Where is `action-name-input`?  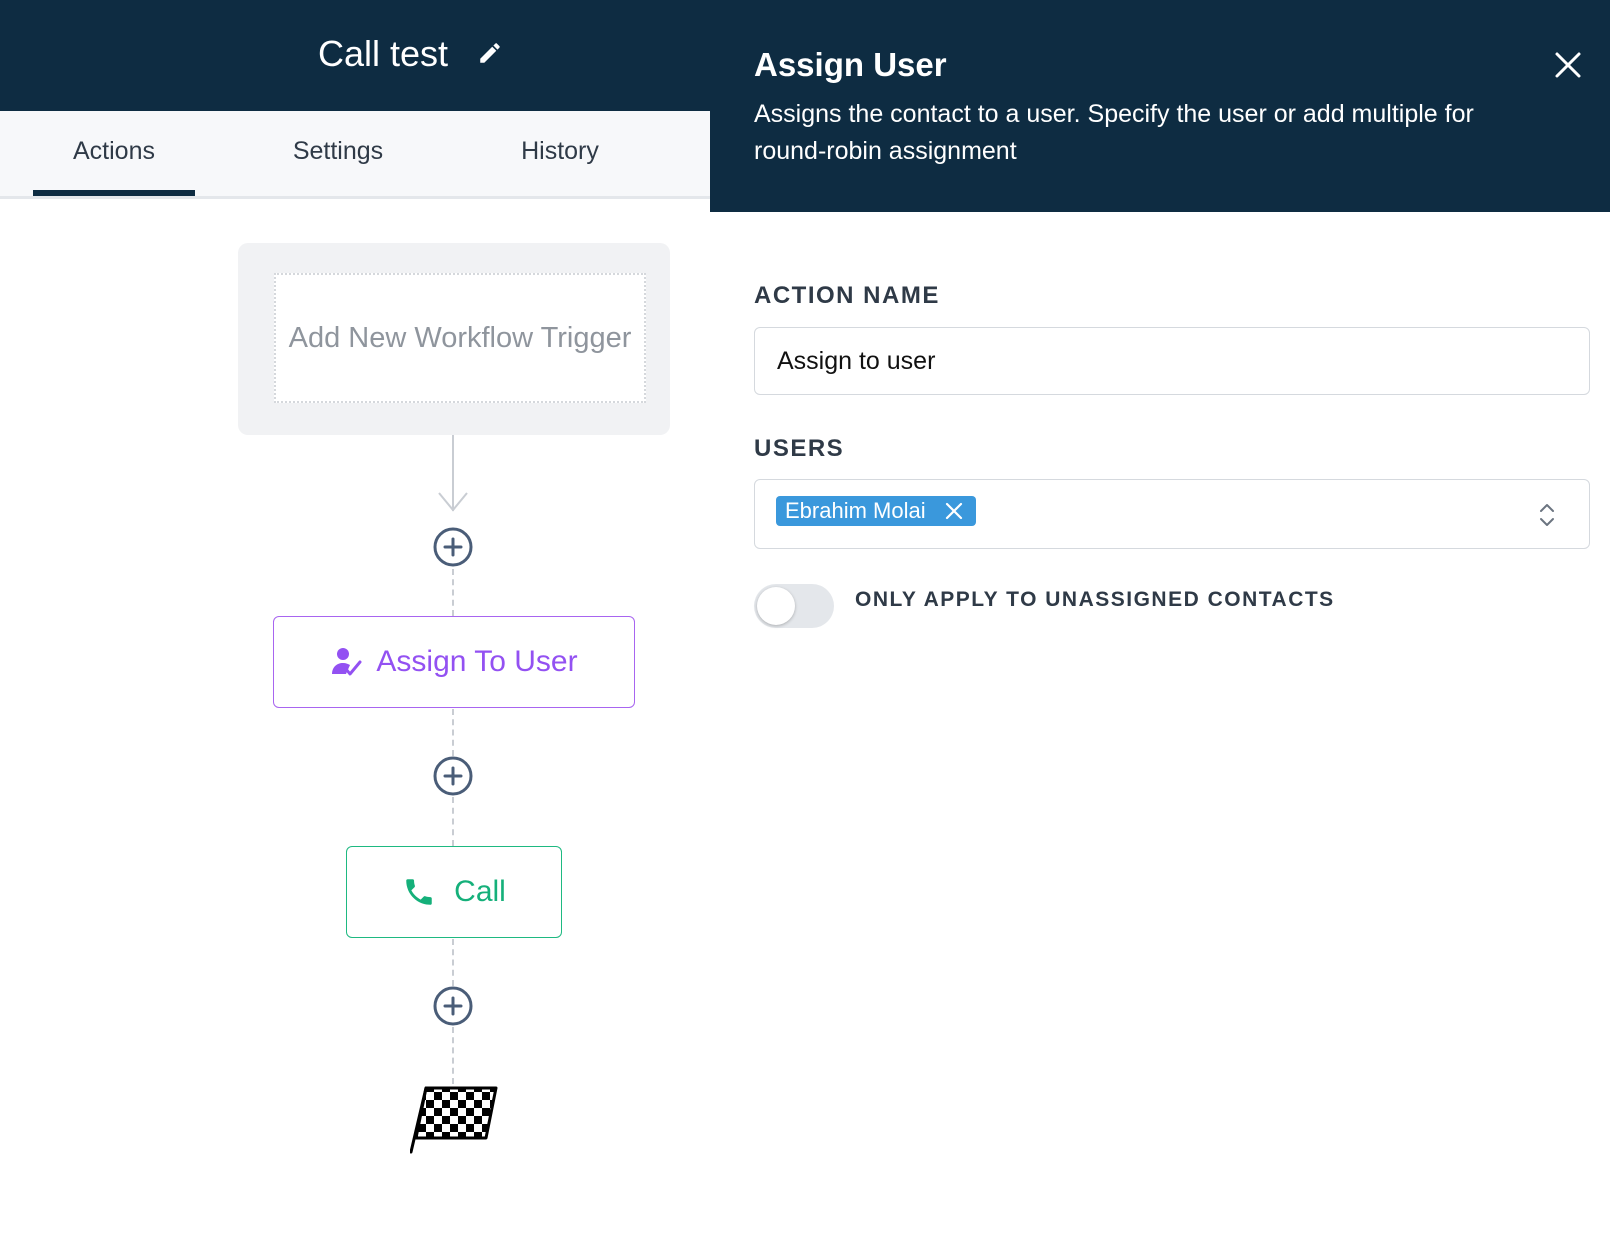 action-name-input is located at coordinates (1172, 361).